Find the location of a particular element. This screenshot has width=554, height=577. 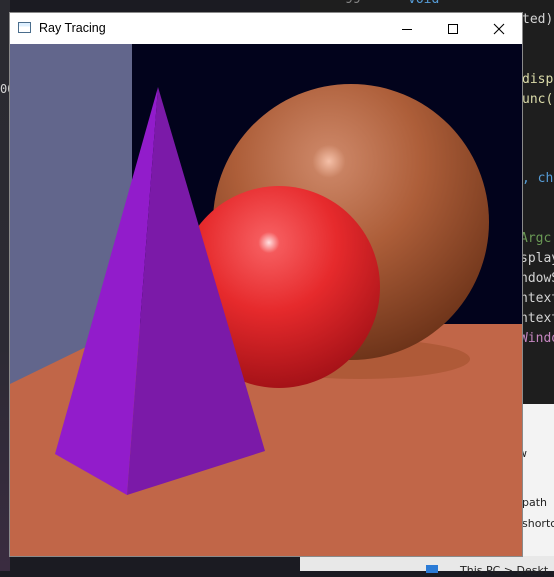

code-line: , ch is located at coordinates (538, 178).